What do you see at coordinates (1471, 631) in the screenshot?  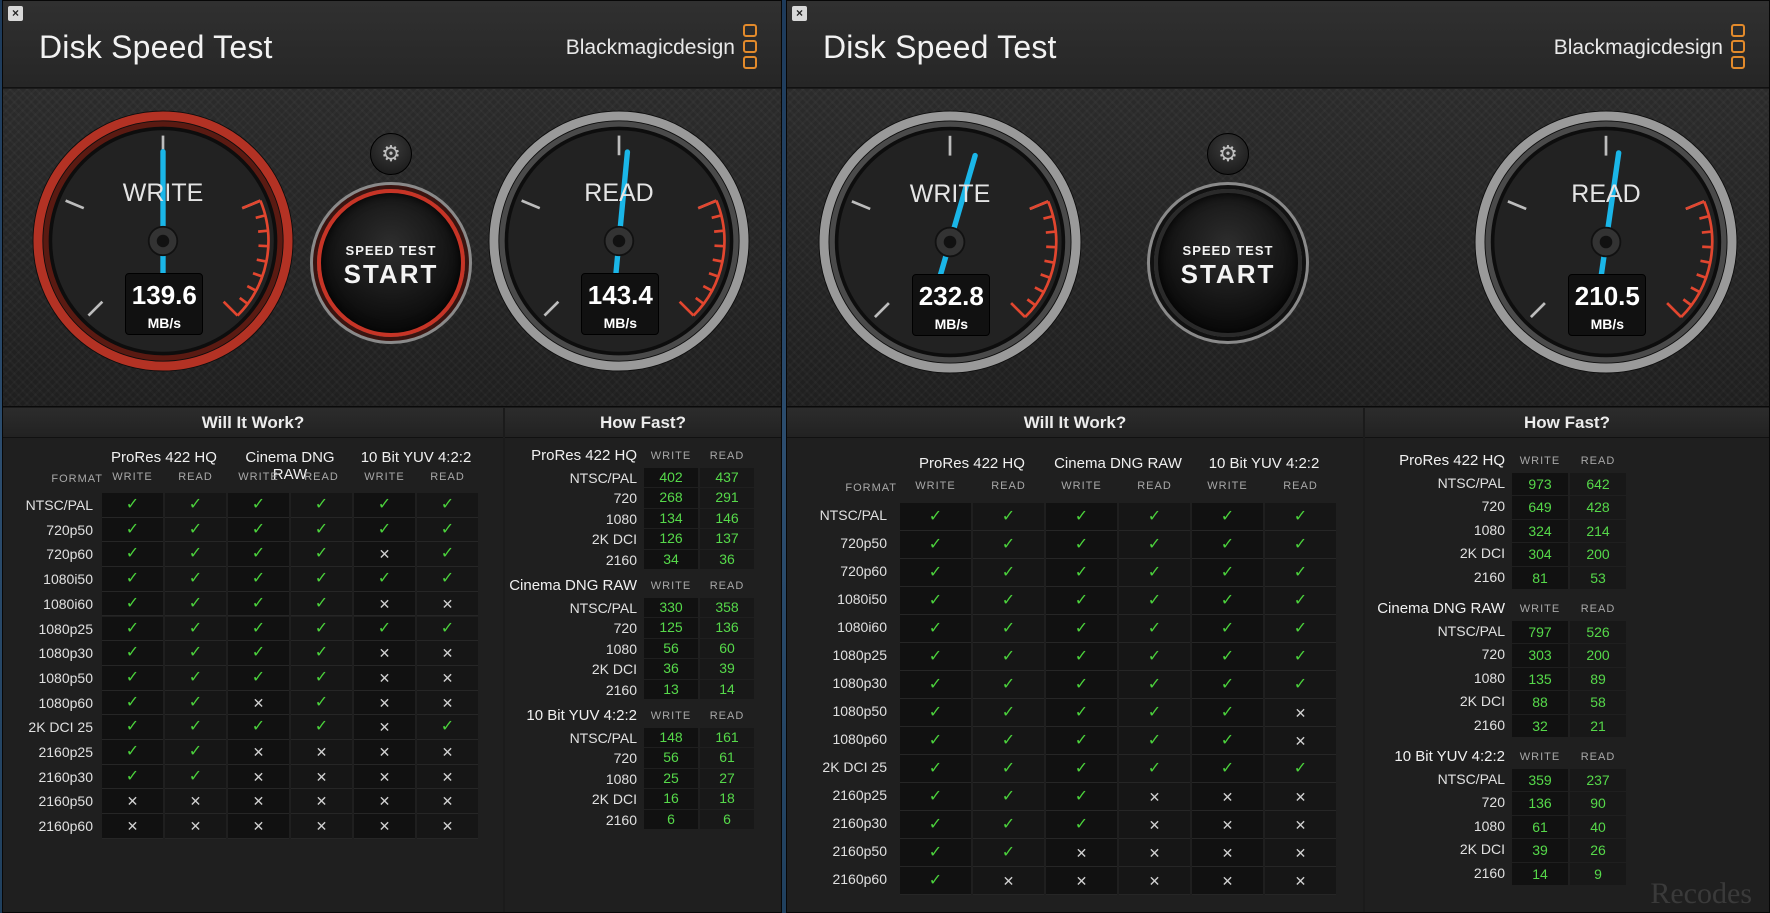 I see `speed-row-label: NTSC/PAL` at bounding box center [1471, 631].